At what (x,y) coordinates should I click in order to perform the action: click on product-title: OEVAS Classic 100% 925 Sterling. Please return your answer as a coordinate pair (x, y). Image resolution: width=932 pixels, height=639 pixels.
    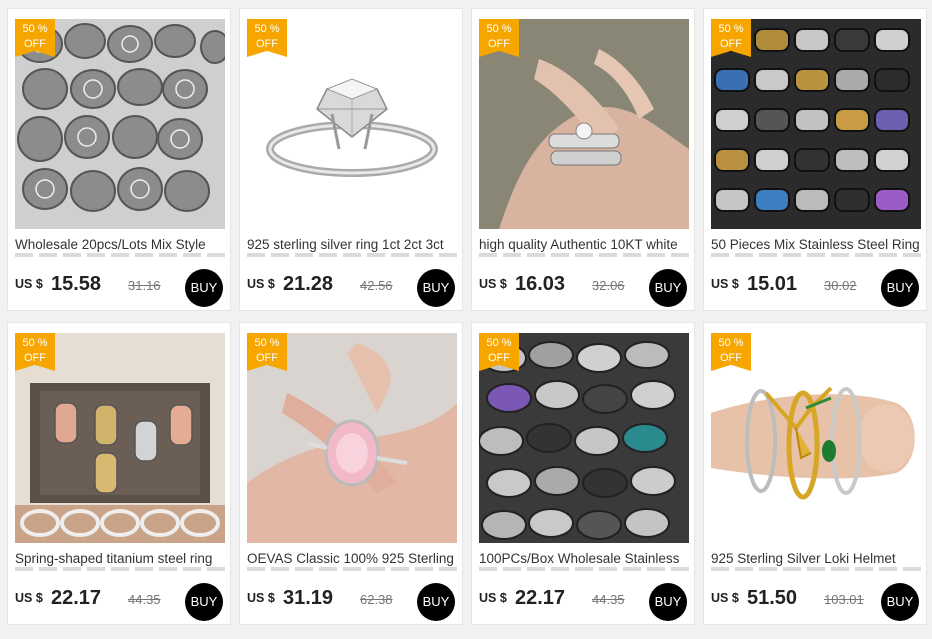
    Looking at the image, I should click on (354, 558).